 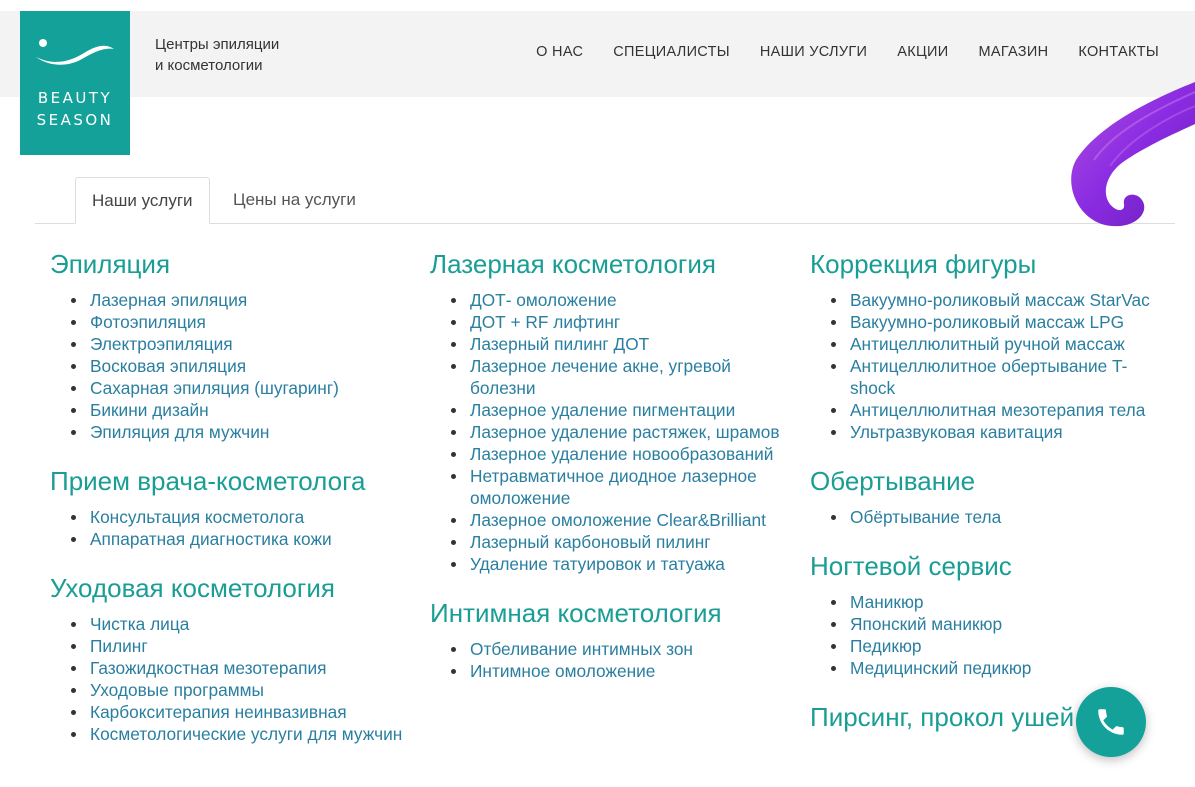 I want to click on service-item: Восковая эпиляция, so click(x=230, y=366).